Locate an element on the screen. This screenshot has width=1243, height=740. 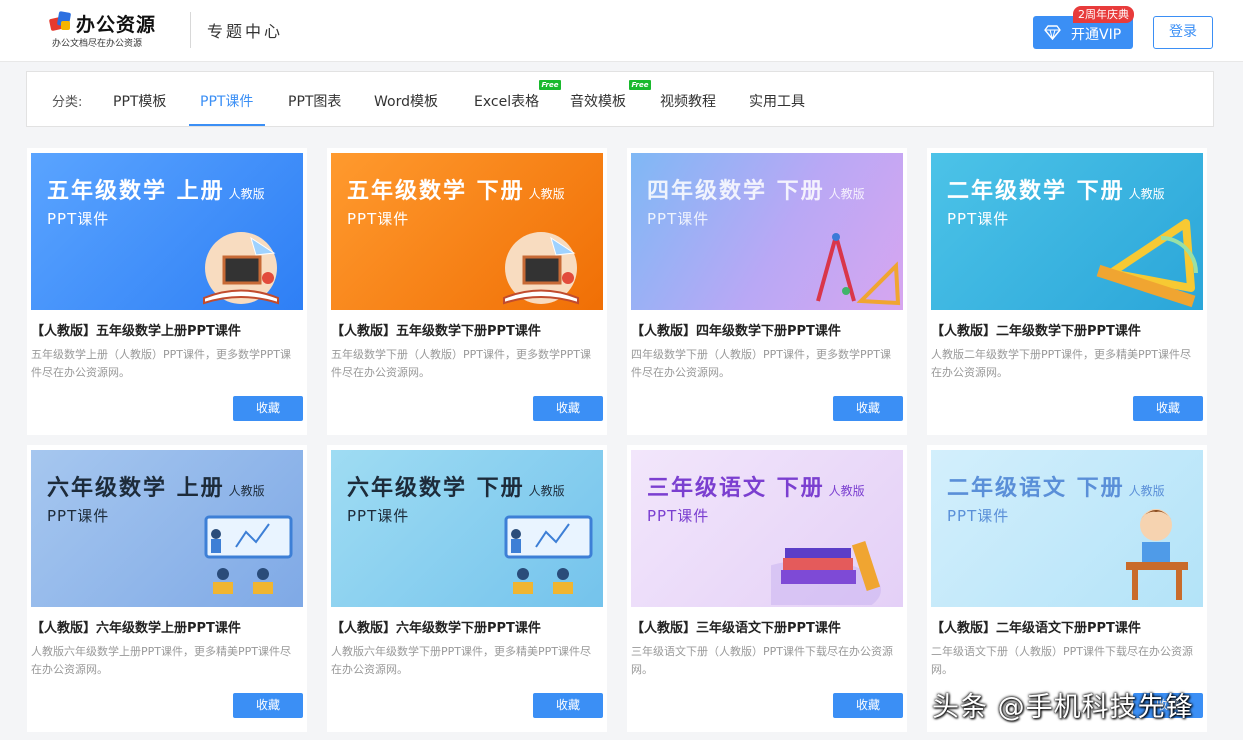
thumb-title: 四年级数学 下册 人教版 is located at coordinates (756, 191).